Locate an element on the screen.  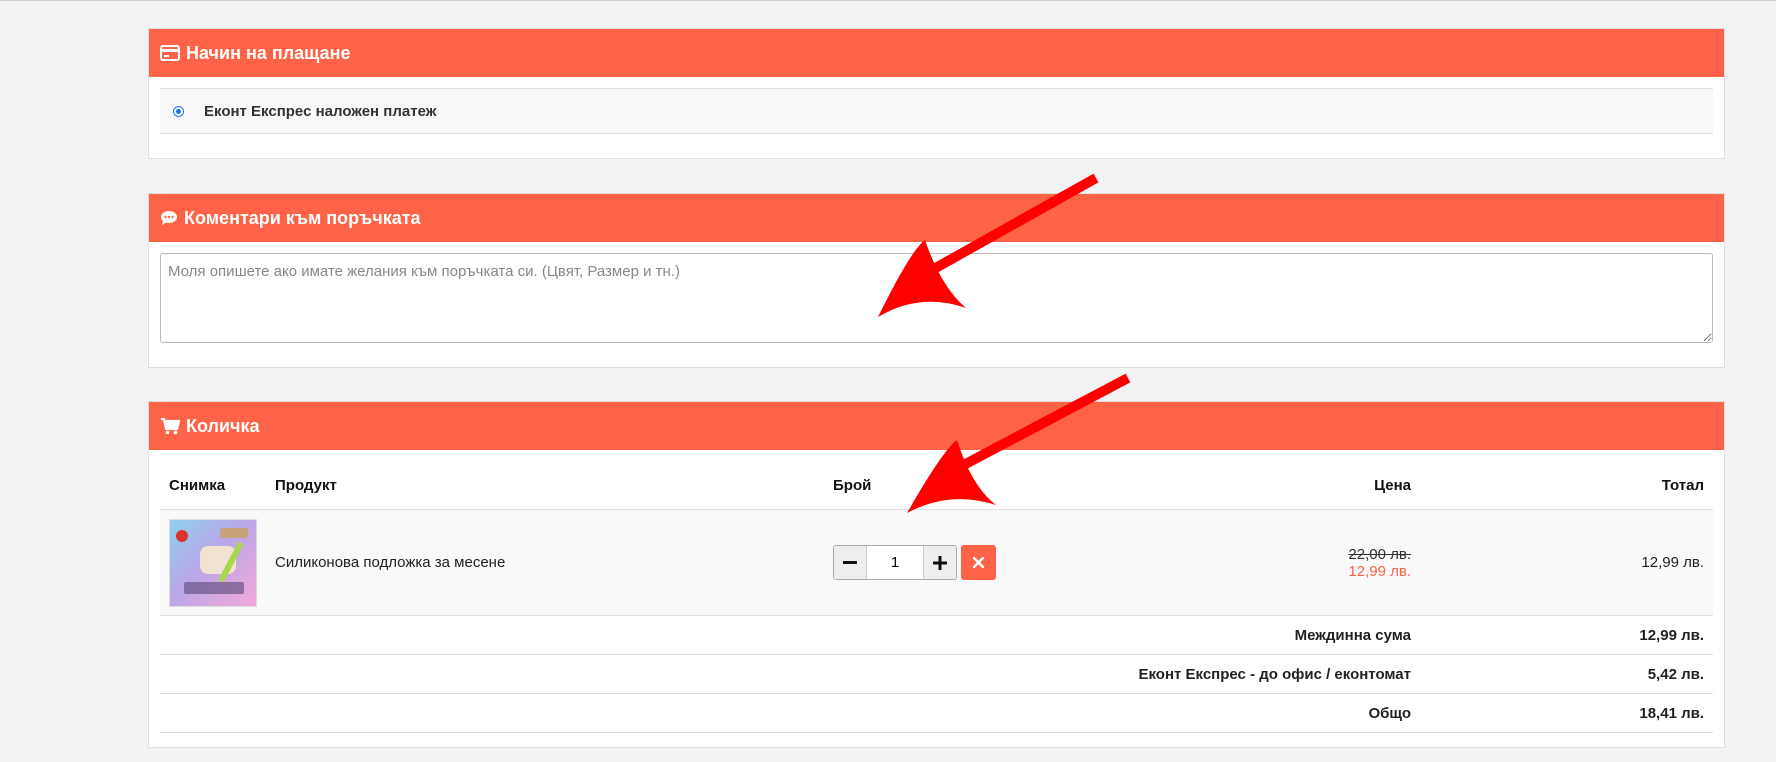
summary-value: 12,99 лв. is located at coordinates (1566, 635).